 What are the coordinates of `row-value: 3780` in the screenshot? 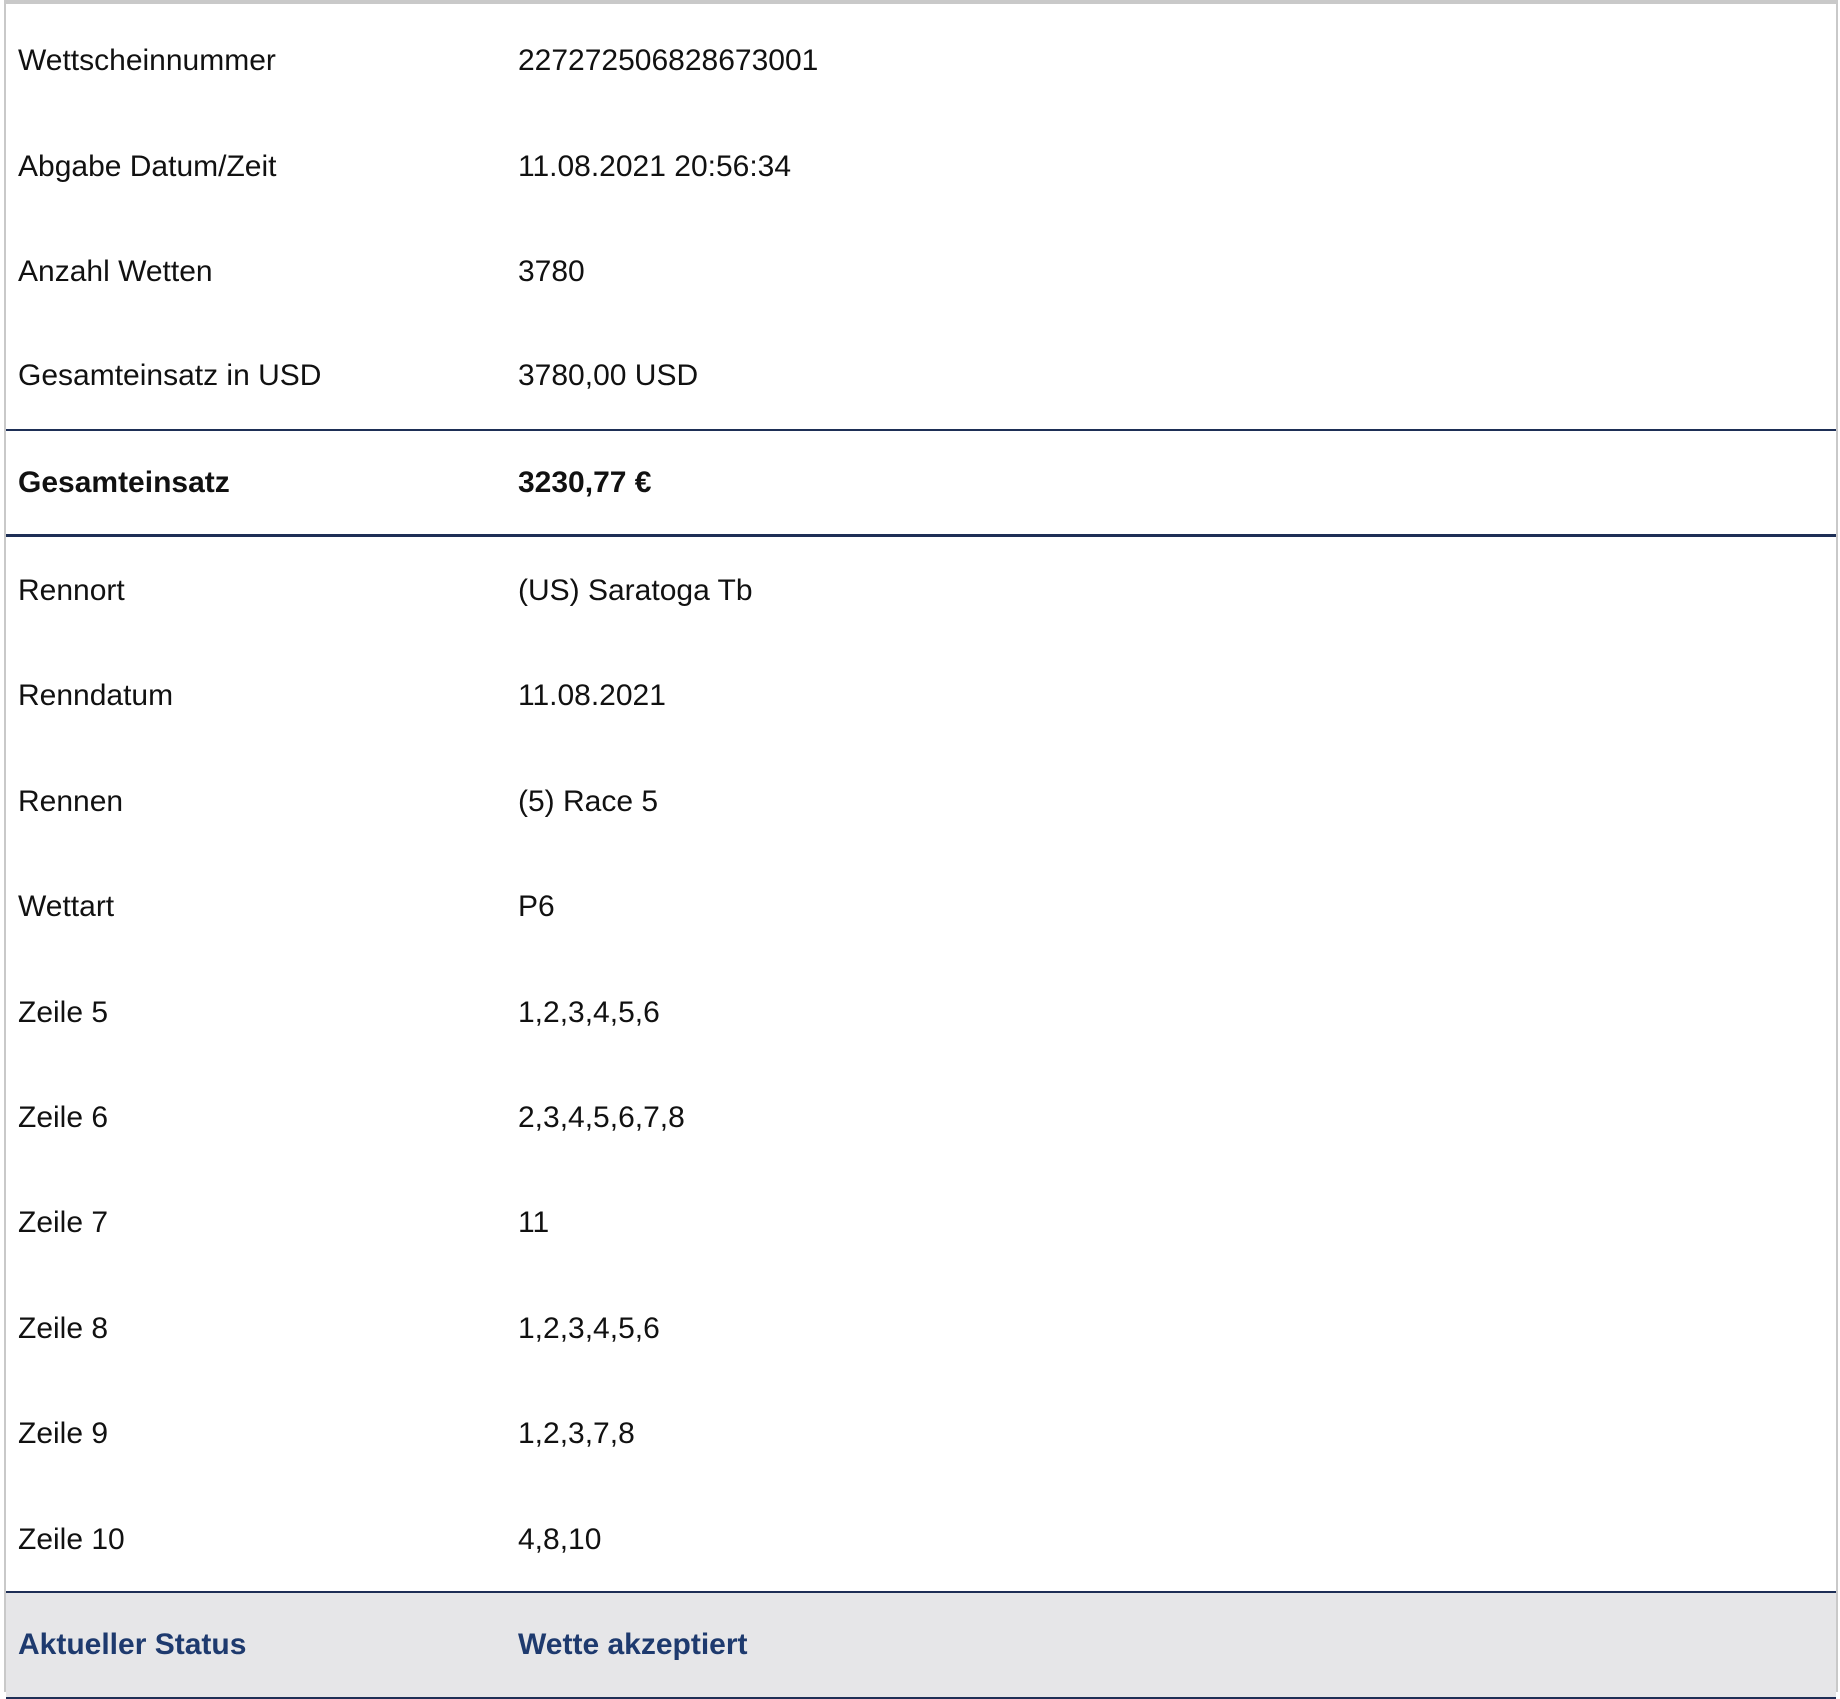 It's located at (551, 271).